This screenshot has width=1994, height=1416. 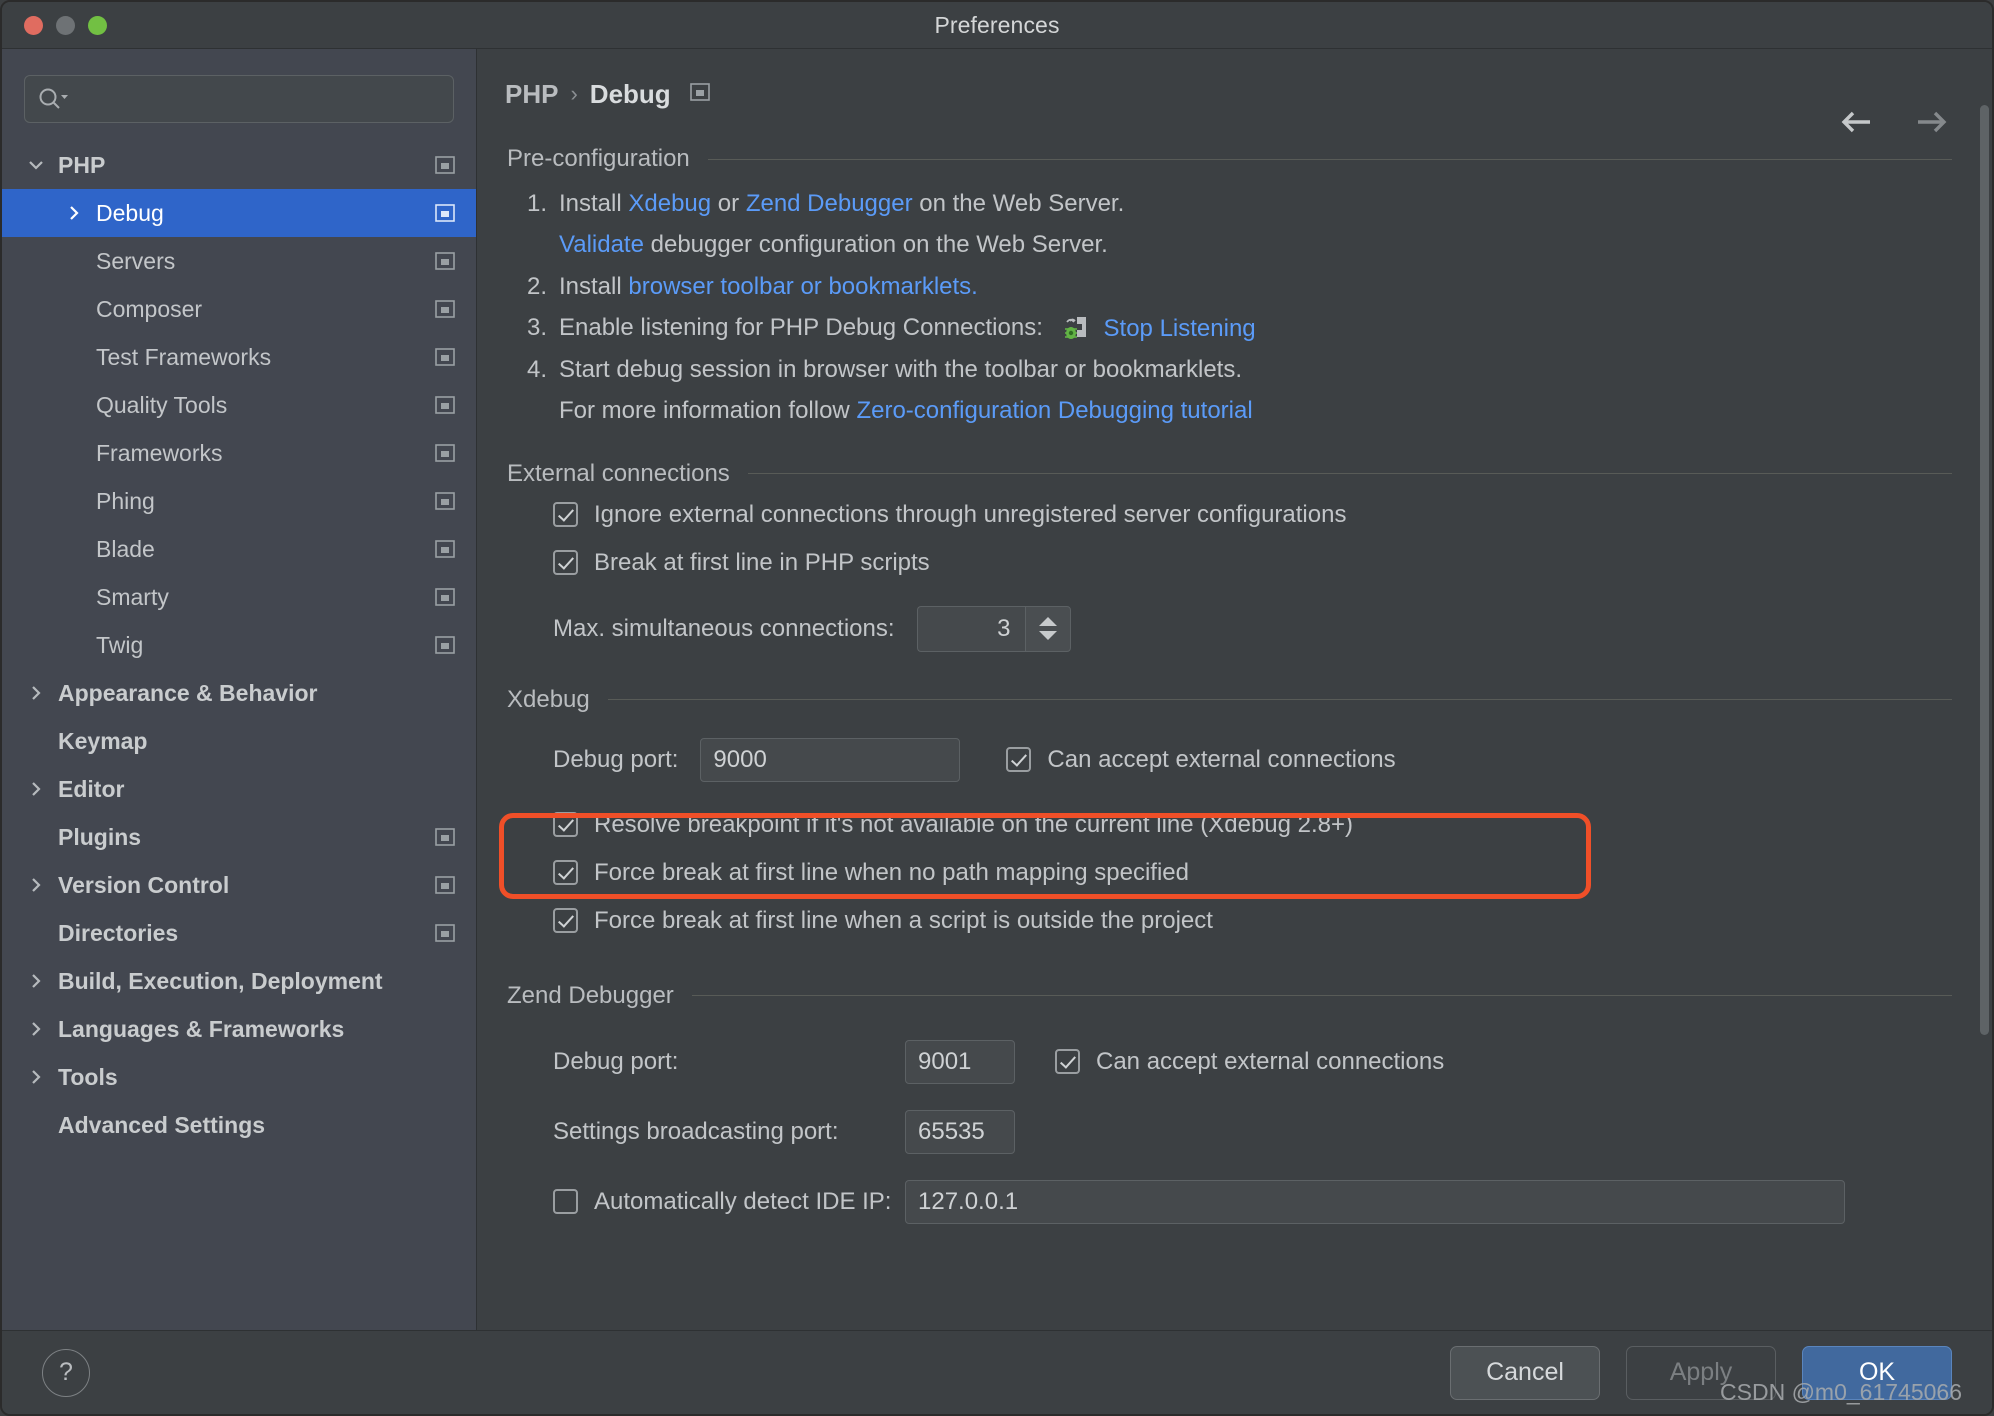 What do you see at coordinates (239, 693) in the screenshot?
I see `sidebar-item-appearance-behavior: Appearance & Behavior` at bounding box center [239, 693].